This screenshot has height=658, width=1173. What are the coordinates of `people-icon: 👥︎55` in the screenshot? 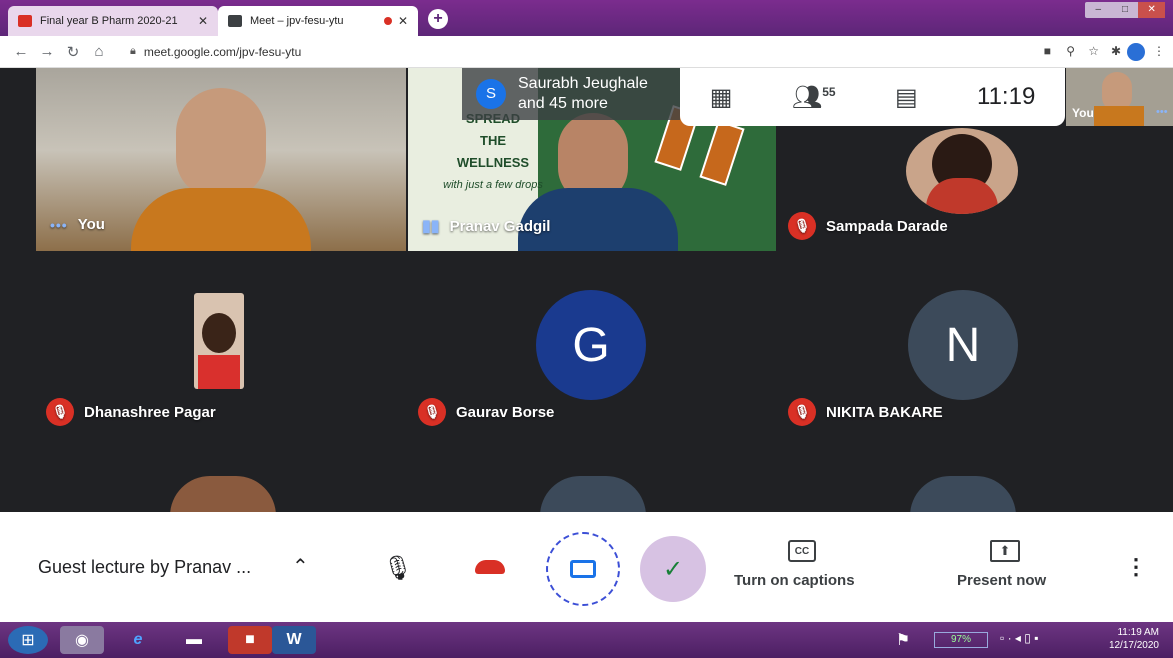 It's located at (814, 97).